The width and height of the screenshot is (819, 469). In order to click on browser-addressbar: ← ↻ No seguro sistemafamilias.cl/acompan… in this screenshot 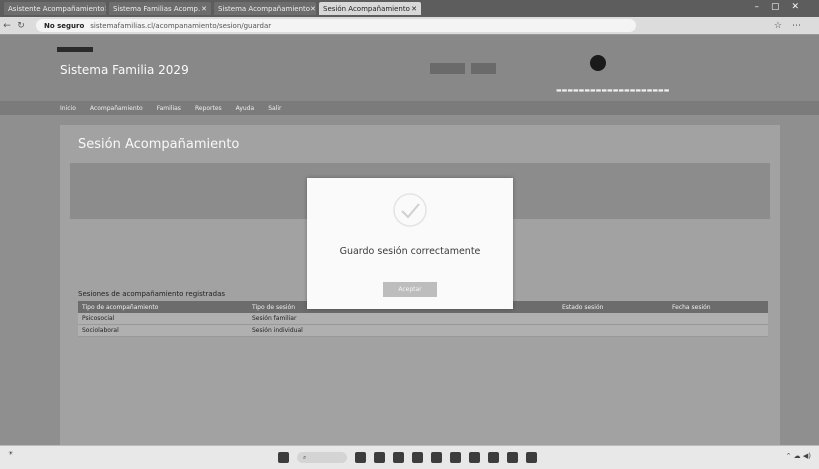, I will do `click(409, 26)`.